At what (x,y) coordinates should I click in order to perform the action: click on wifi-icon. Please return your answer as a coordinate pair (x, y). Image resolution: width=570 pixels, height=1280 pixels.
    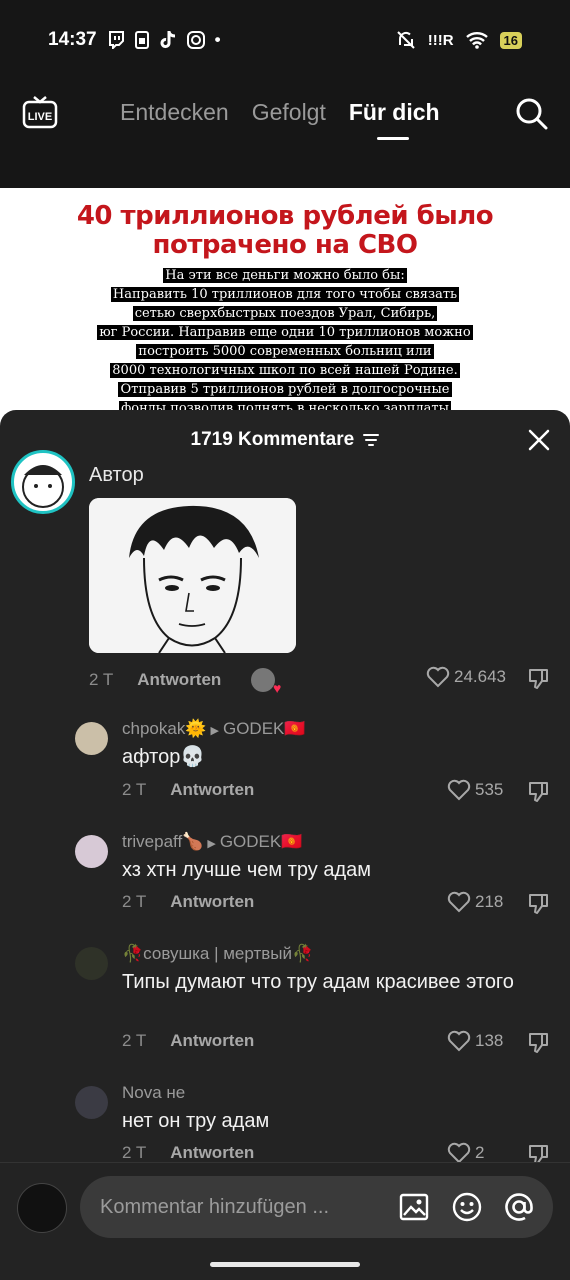
    Looking at the image, I should click on (476, 40).